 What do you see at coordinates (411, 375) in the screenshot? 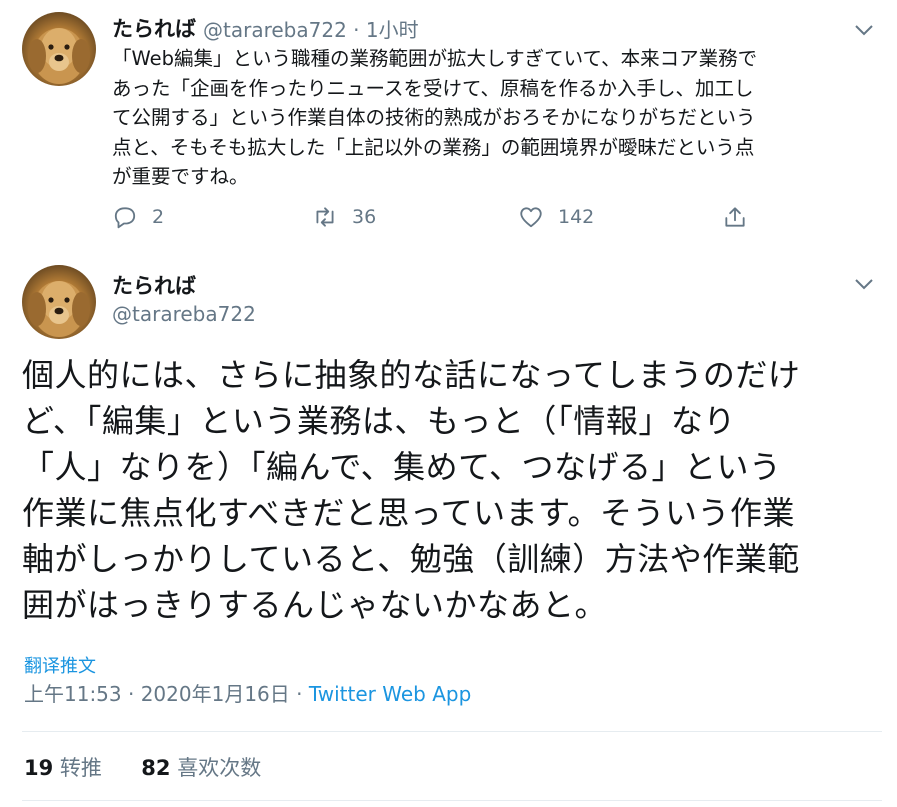
I see `tweet-text-line: 個人的には、さらに抽象的な話になってしまうのだけ` at bounding box center [411, 375].